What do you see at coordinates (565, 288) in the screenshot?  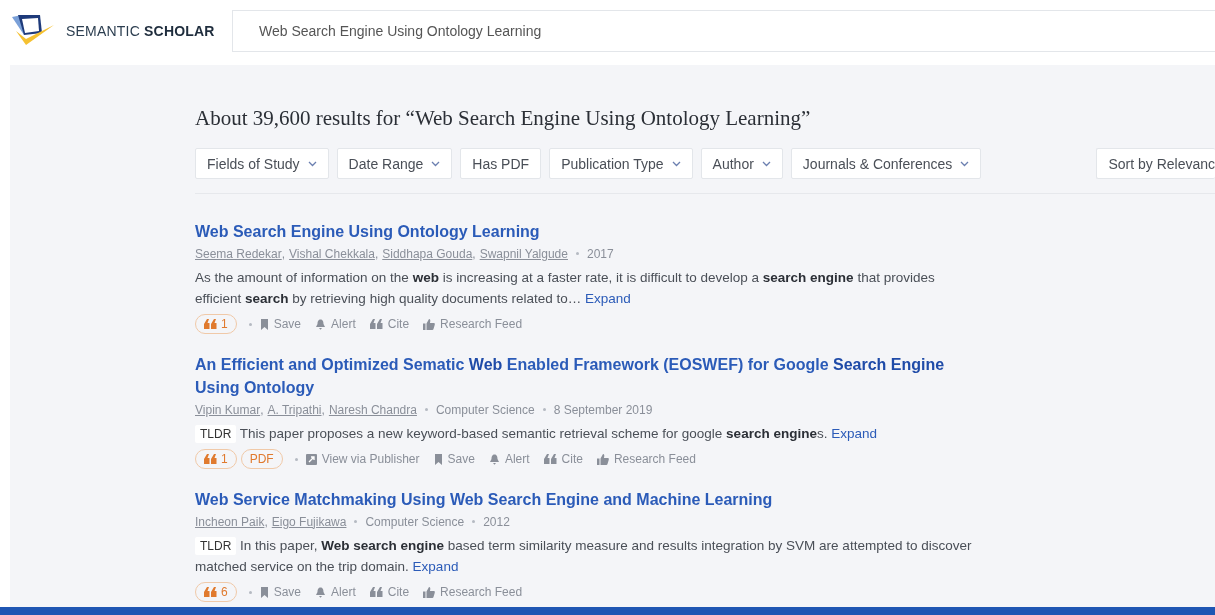 I see `paper-abstract: As the amount of information on the web is increasing at a faster rate, it is difficult to develop a search engine that provides efficient search by retrieving high quality documents related to… Expand` at bounding box center [565, 288].